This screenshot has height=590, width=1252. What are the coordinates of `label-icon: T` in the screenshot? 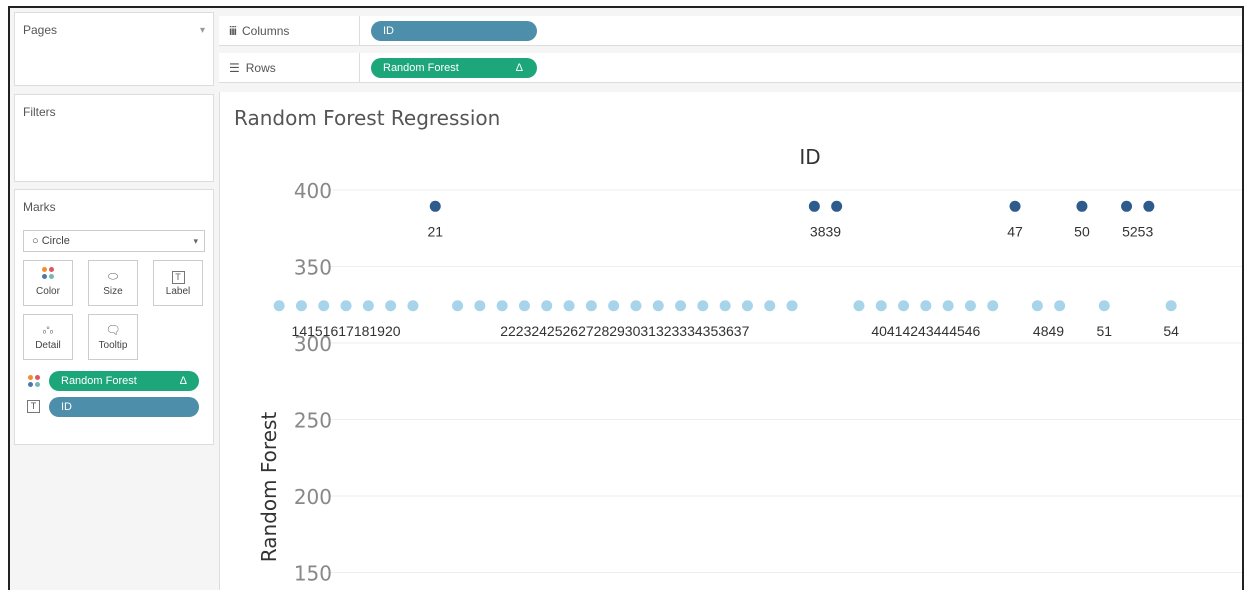 It's located at (178, 276).